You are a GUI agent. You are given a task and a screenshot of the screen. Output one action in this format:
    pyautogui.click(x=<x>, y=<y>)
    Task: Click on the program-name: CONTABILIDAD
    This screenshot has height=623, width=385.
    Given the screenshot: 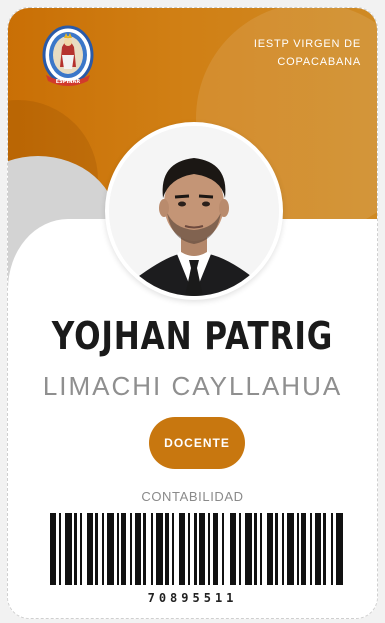 What is the action you would take?
    pyautogui.click(x=192, y=496)
    